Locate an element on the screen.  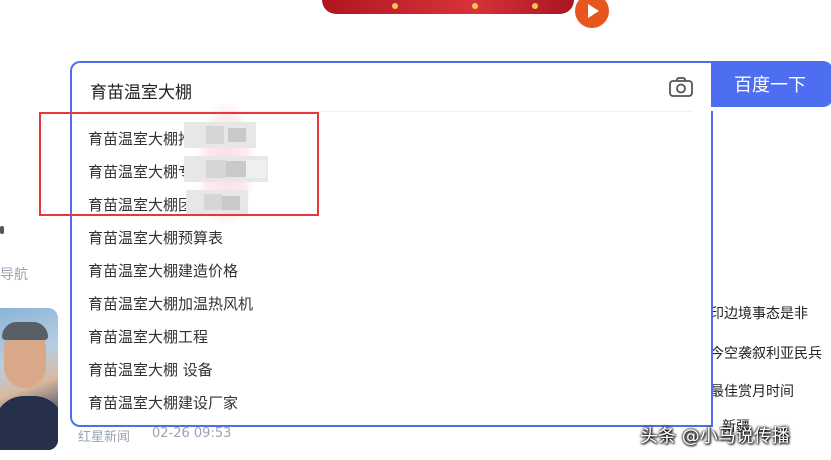
suggestion-item: 育苗温室大棚预算表 is located at coordinates (368, 238).